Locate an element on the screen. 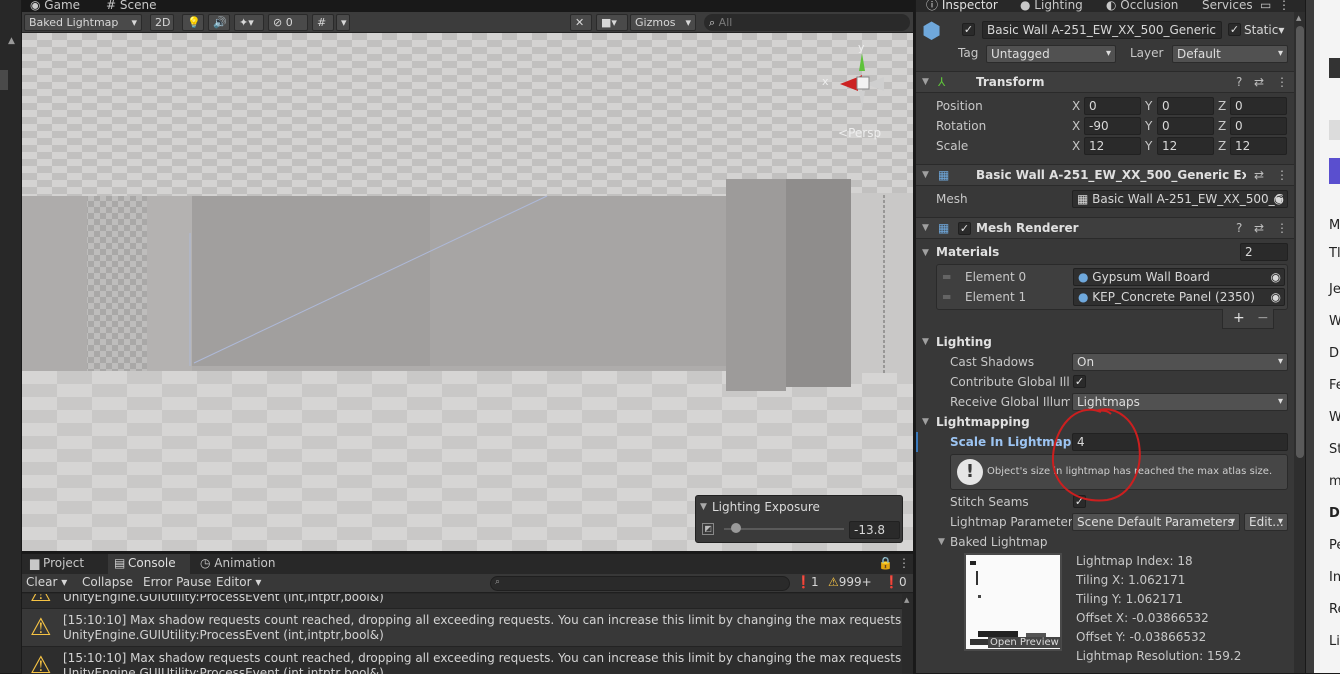  lock-icon: 🔒 is located at coordinates (885, 563).